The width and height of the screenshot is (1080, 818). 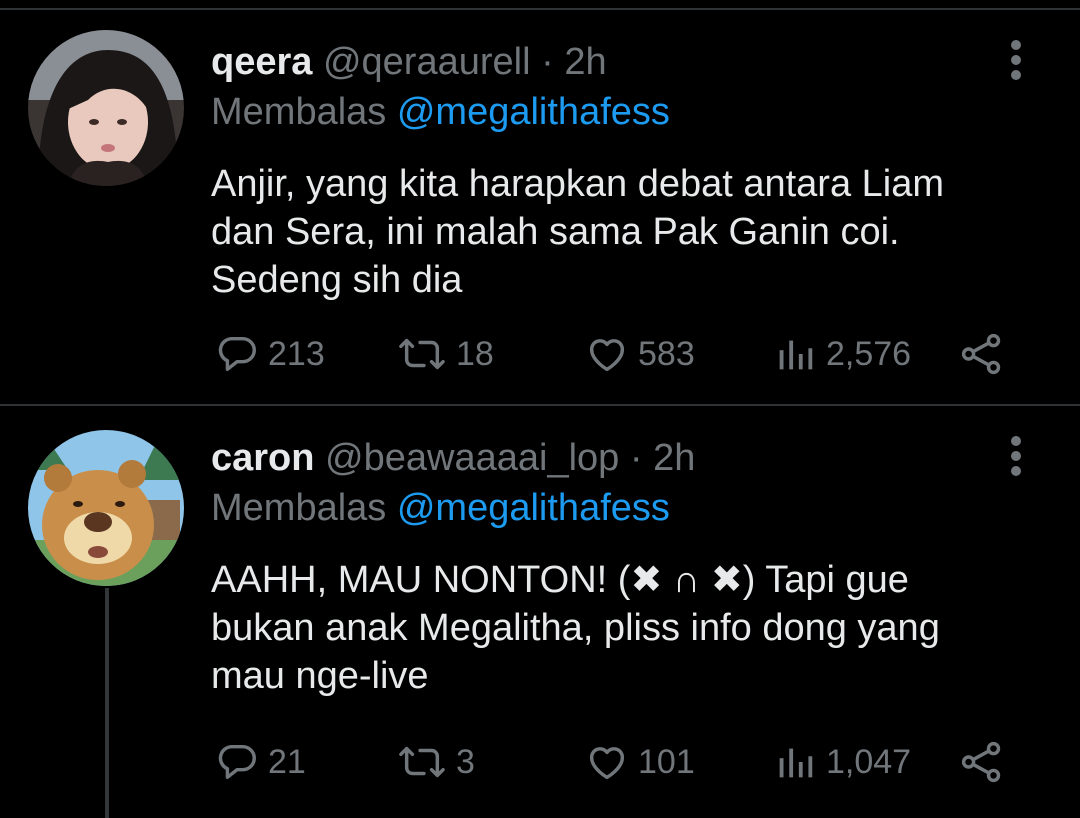 I want to click on like-button: 101, so click(x=639, y=762).